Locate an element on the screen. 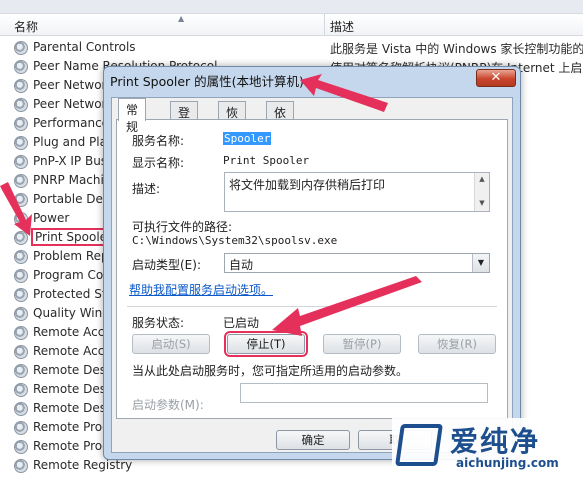 This screenshot has height=477, width=583. watermark-url: aichunjing.com is located at coordinates (507, 463).